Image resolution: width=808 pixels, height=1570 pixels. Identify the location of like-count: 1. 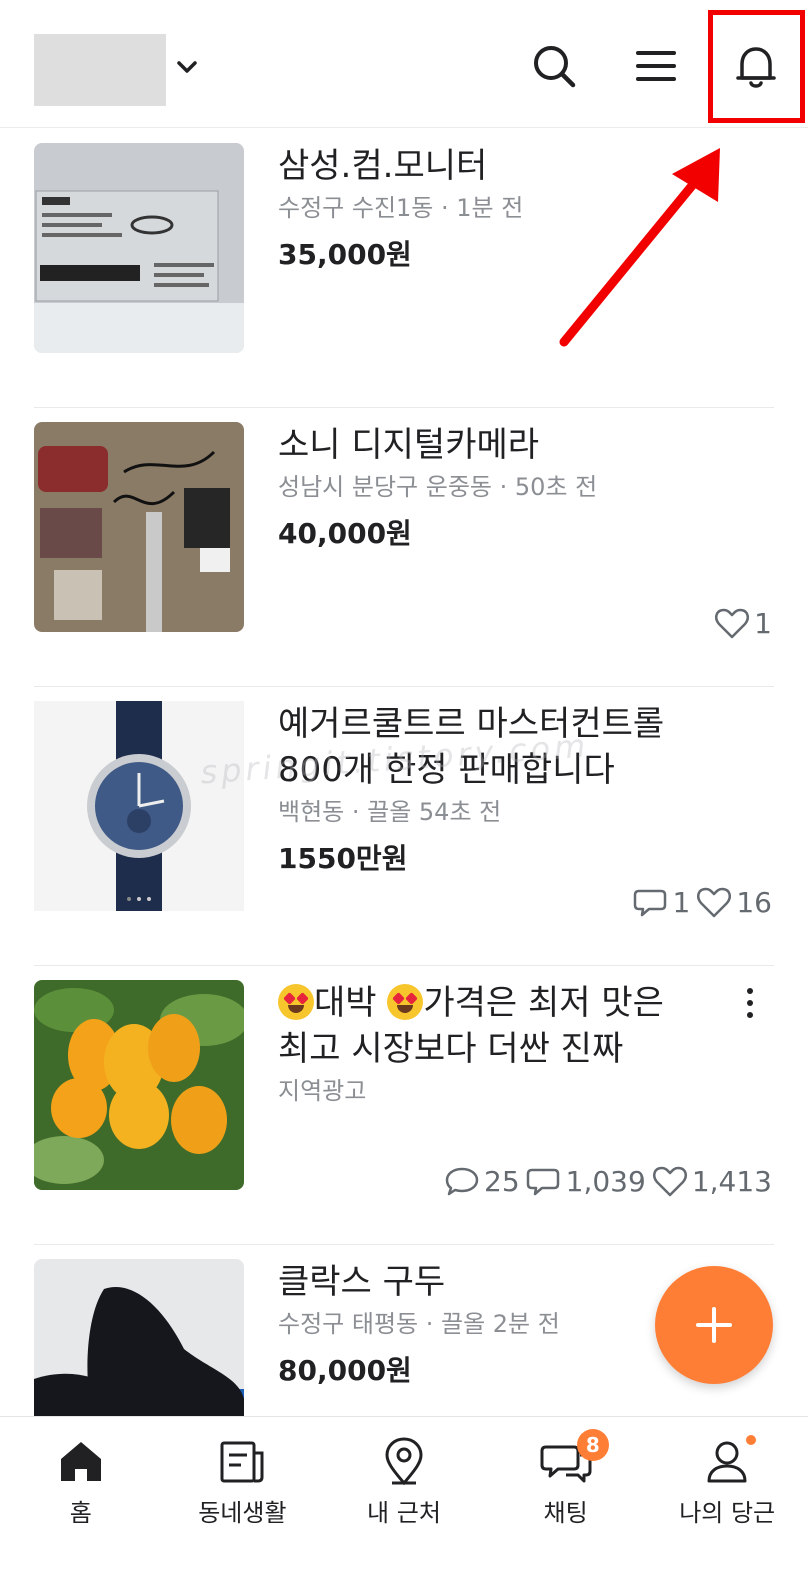
(743, 623).